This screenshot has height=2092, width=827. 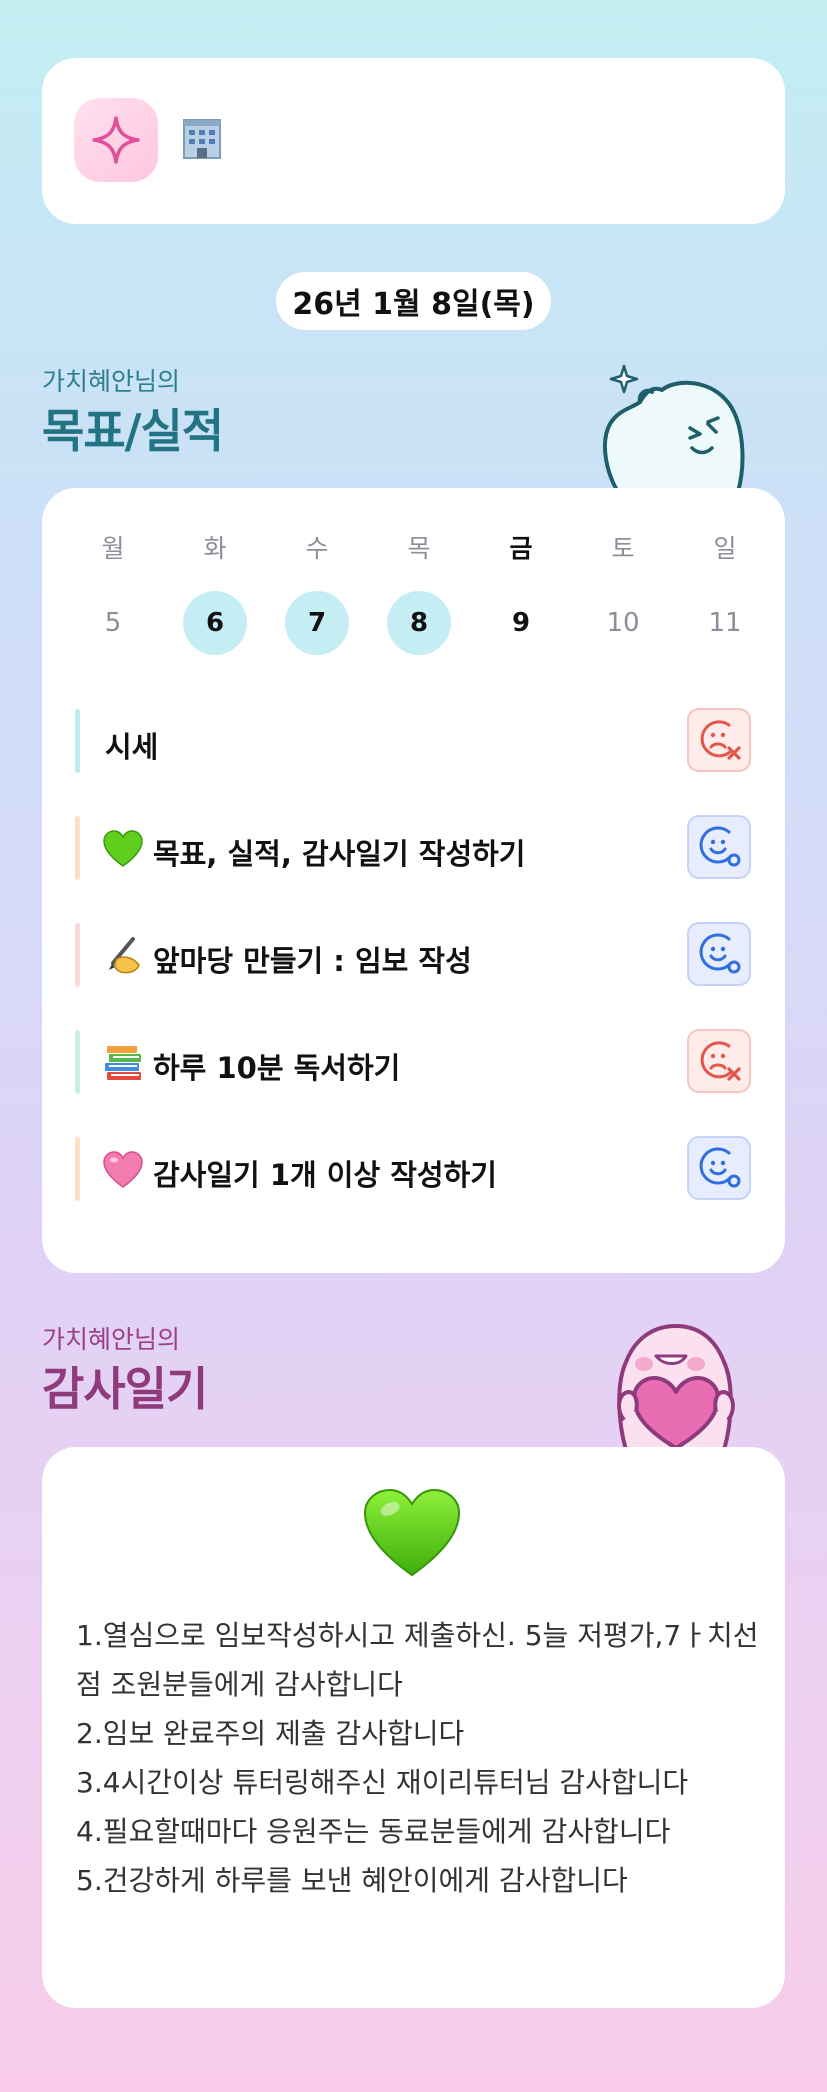 What do you see at coordinates (123, 1170) in the screenshot?
I see `pink-heart-icon` at bounding box center [123, 1170].